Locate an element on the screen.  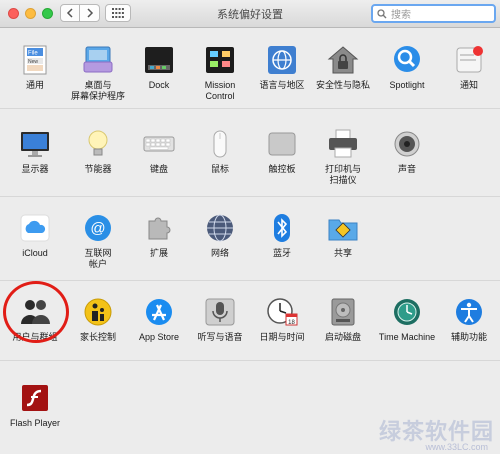
security-icon is located at coordinates (343, 60).